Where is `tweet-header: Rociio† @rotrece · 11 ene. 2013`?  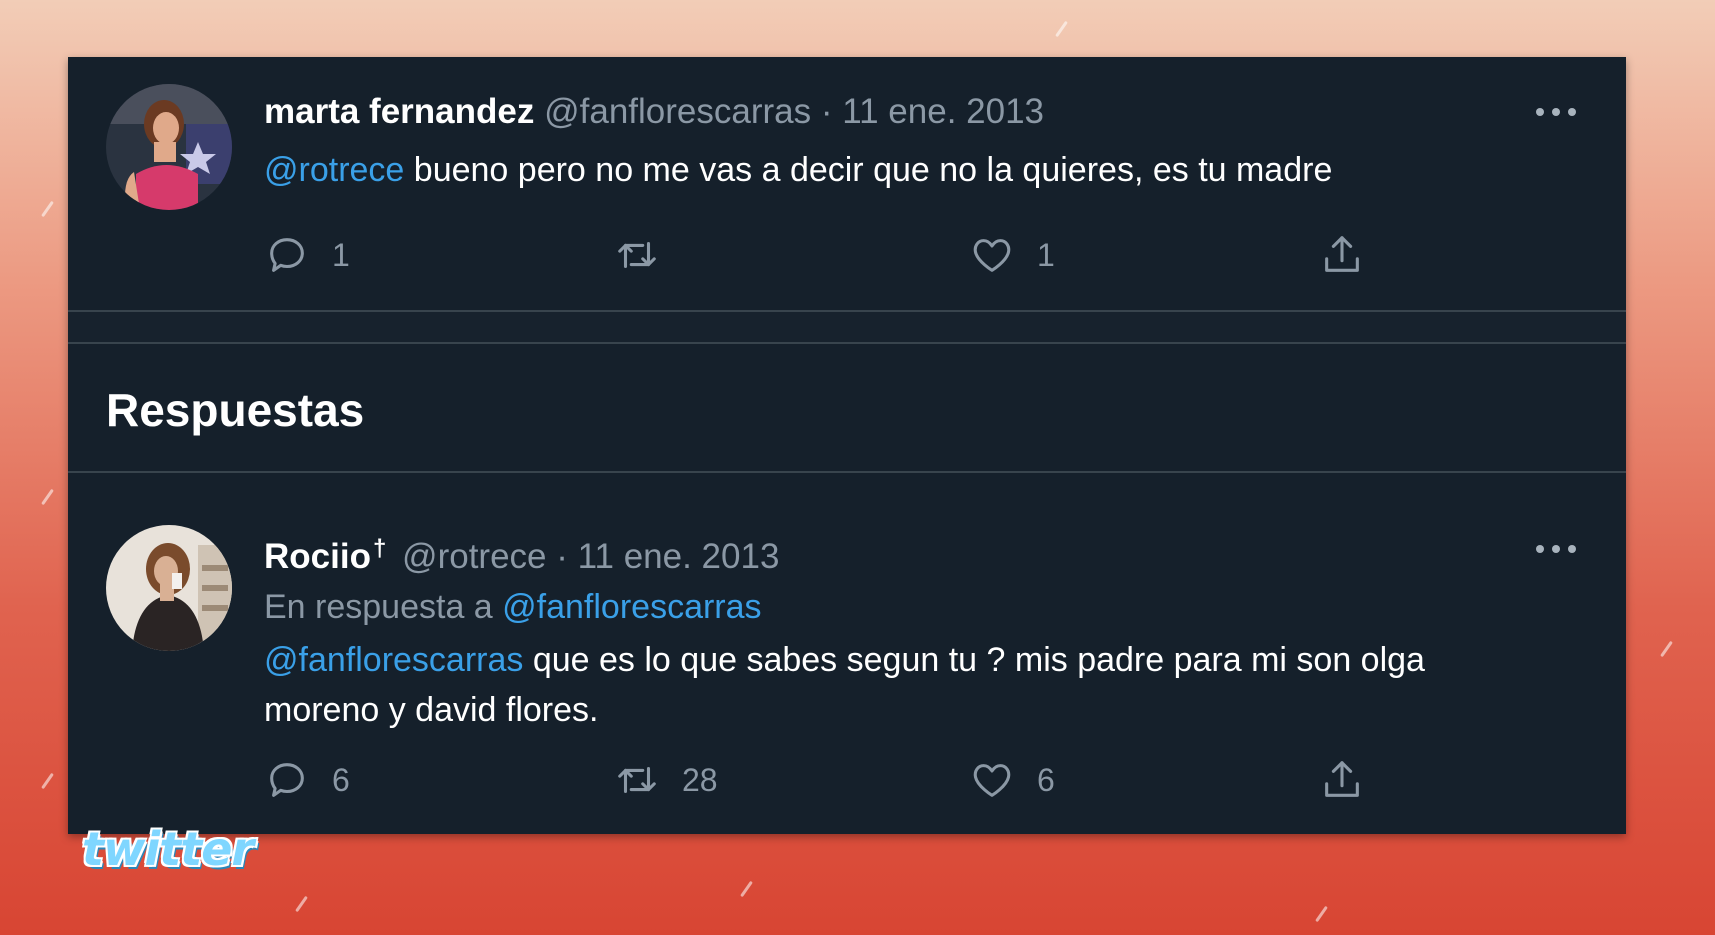 tweet-header: Rociio† @rotrece · 11 ene. 2013 is located at coordinates (521, 553).